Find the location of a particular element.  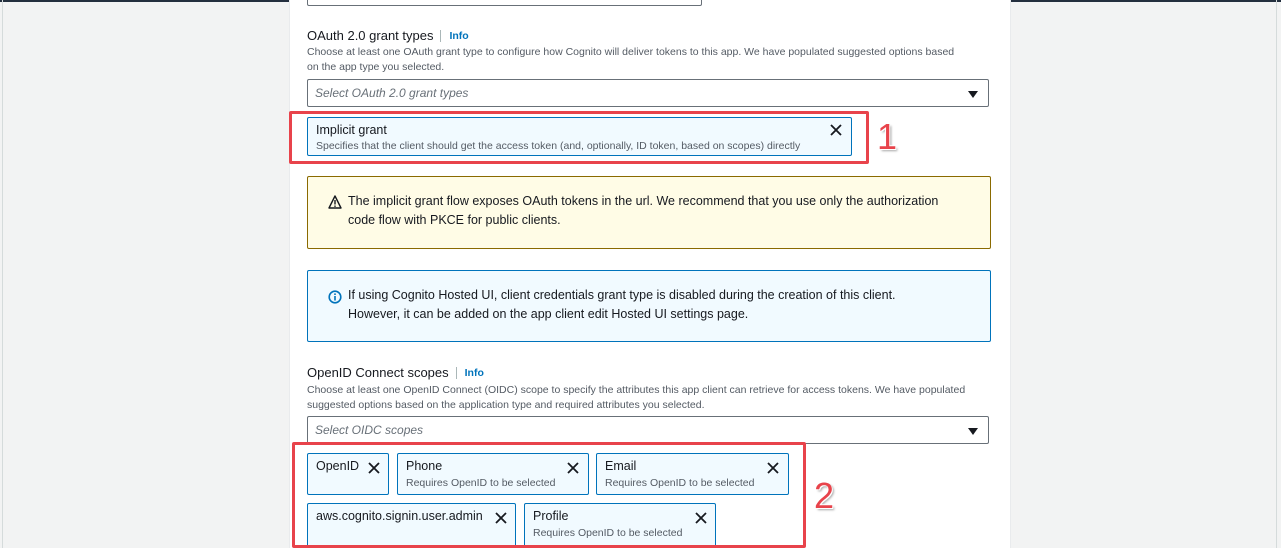

oauth-info-link: Info is located at coordinates (458, 36).